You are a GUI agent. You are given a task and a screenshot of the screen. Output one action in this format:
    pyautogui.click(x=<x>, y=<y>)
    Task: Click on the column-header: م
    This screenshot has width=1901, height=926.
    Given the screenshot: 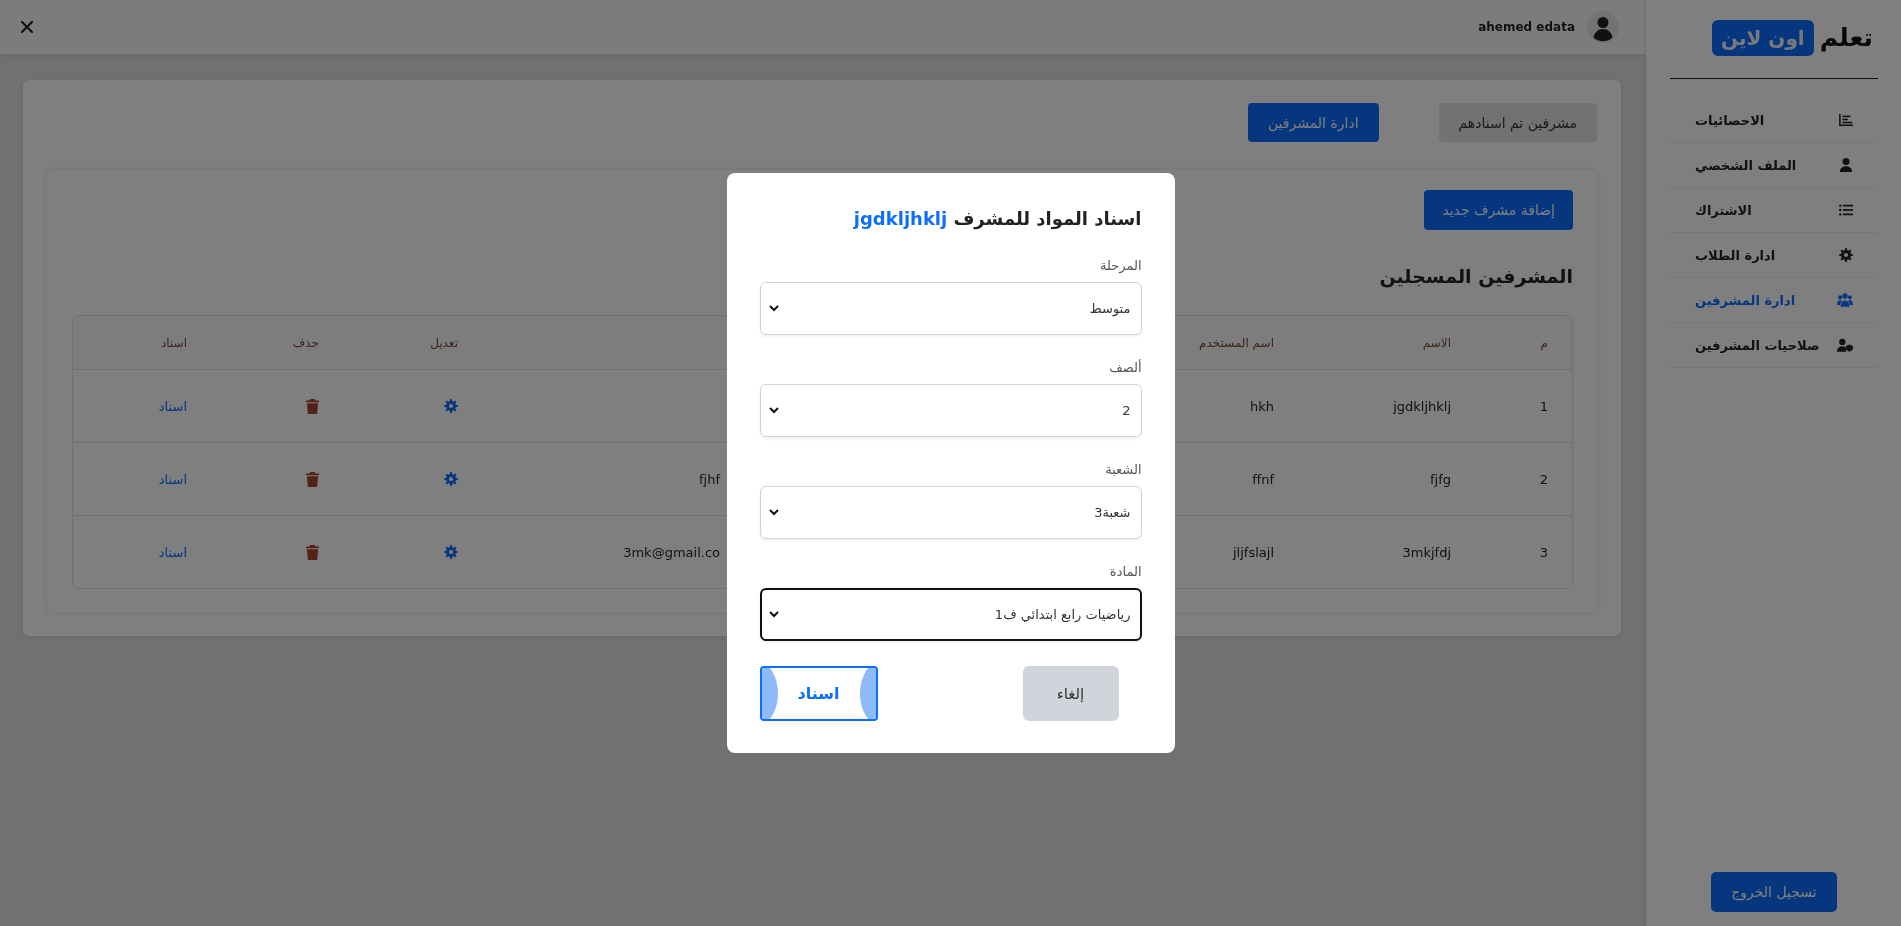 What is the action you would take?
    pyautogui.click(x=1544, y=342)
    